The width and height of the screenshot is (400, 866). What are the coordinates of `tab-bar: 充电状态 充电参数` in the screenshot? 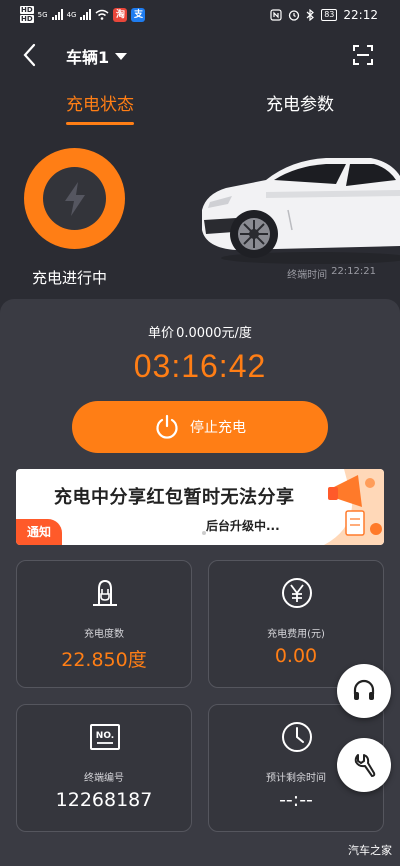 It's located at (200, 106).